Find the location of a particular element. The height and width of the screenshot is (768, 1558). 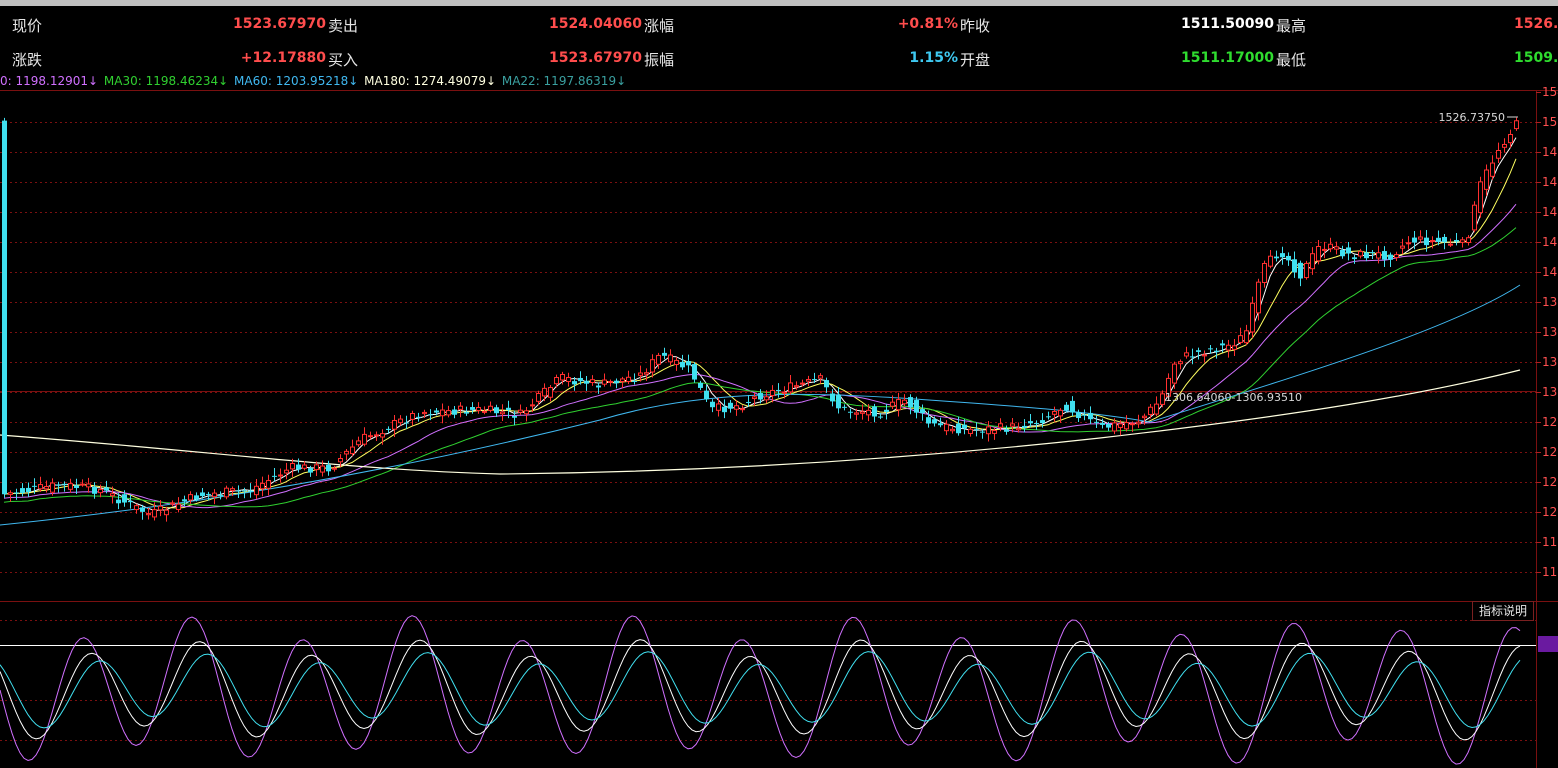

axis-label: 121 is located at coordinates (1550, 512).